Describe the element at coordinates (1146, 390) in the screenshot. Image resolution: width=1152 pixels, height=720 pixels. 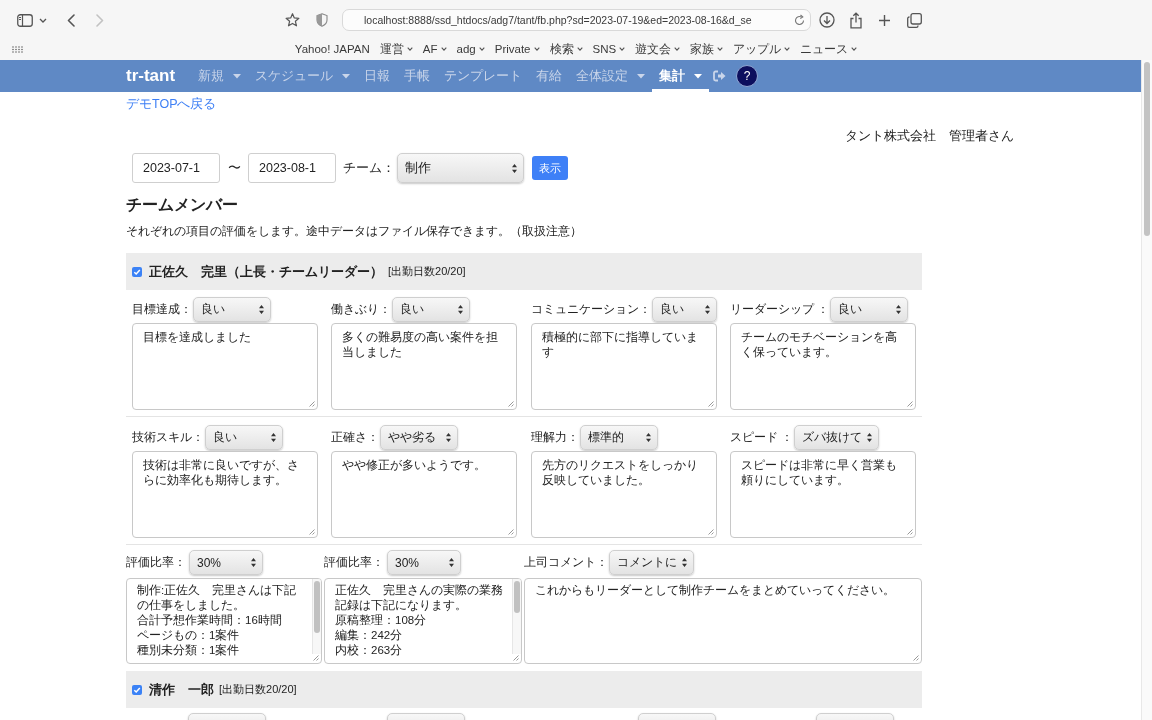
I see `page-scrollbar` at that location.